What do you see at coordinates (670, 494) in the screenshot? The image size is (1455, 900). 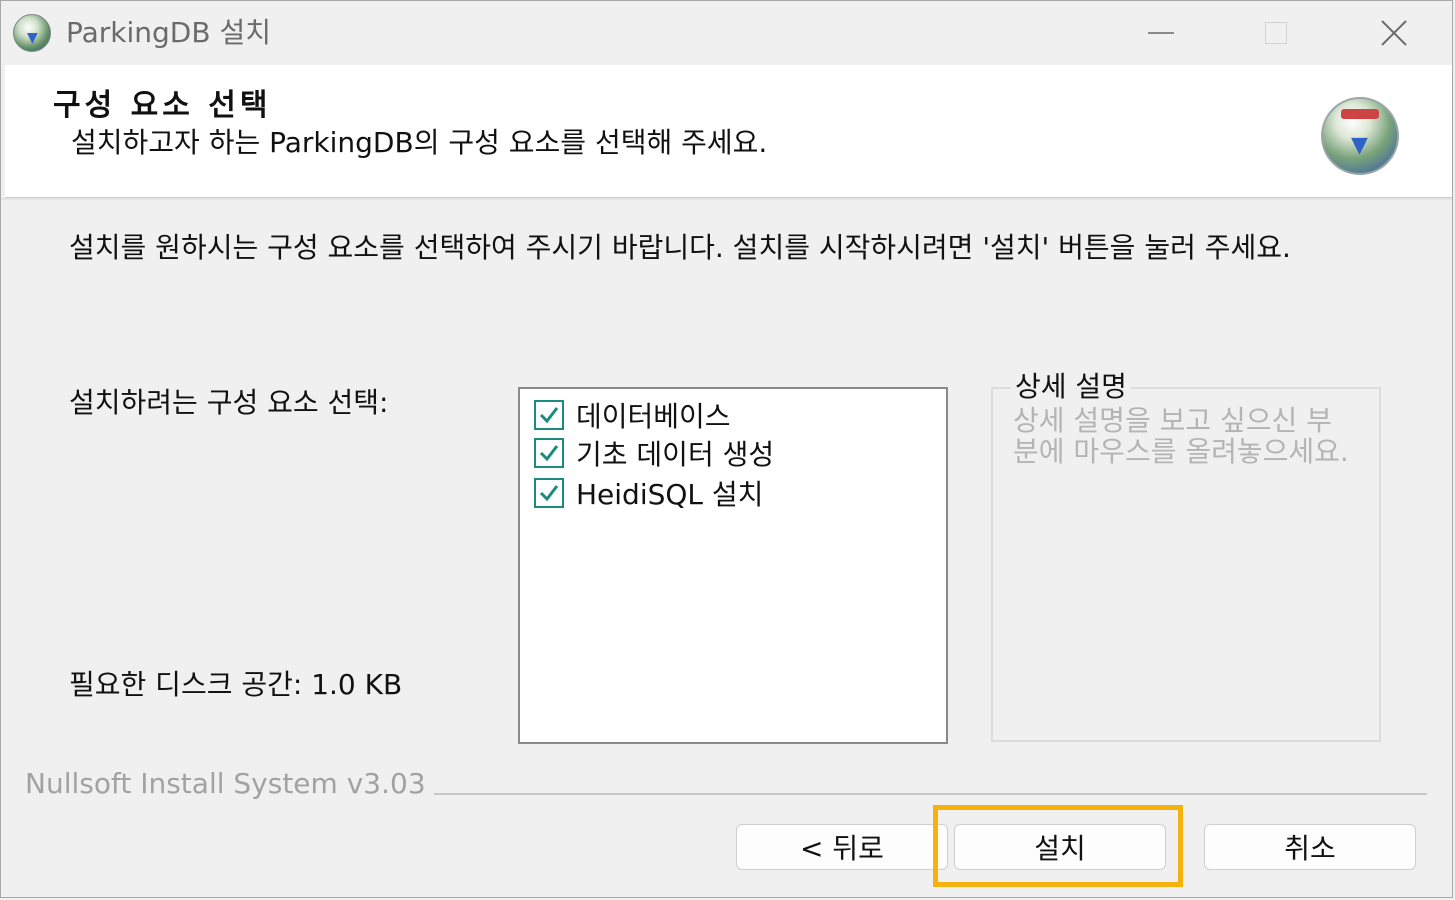 I see `component-label: HeidiSQL 설치` at bounding box center [670, 494].